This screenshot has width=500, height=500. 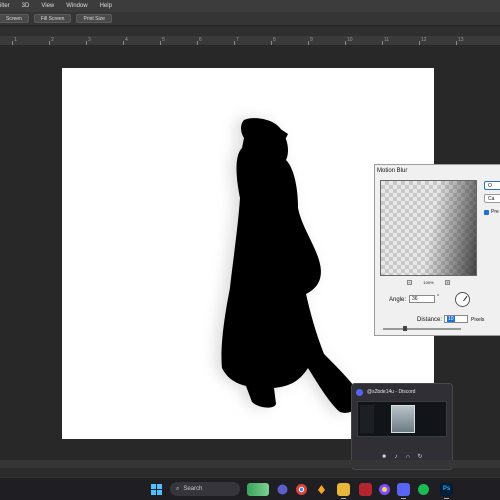 What do you see at coordinates (350, 40) in the screenshot?
I see `ruler-tick-label: 10` at bounding box center [350, 40].